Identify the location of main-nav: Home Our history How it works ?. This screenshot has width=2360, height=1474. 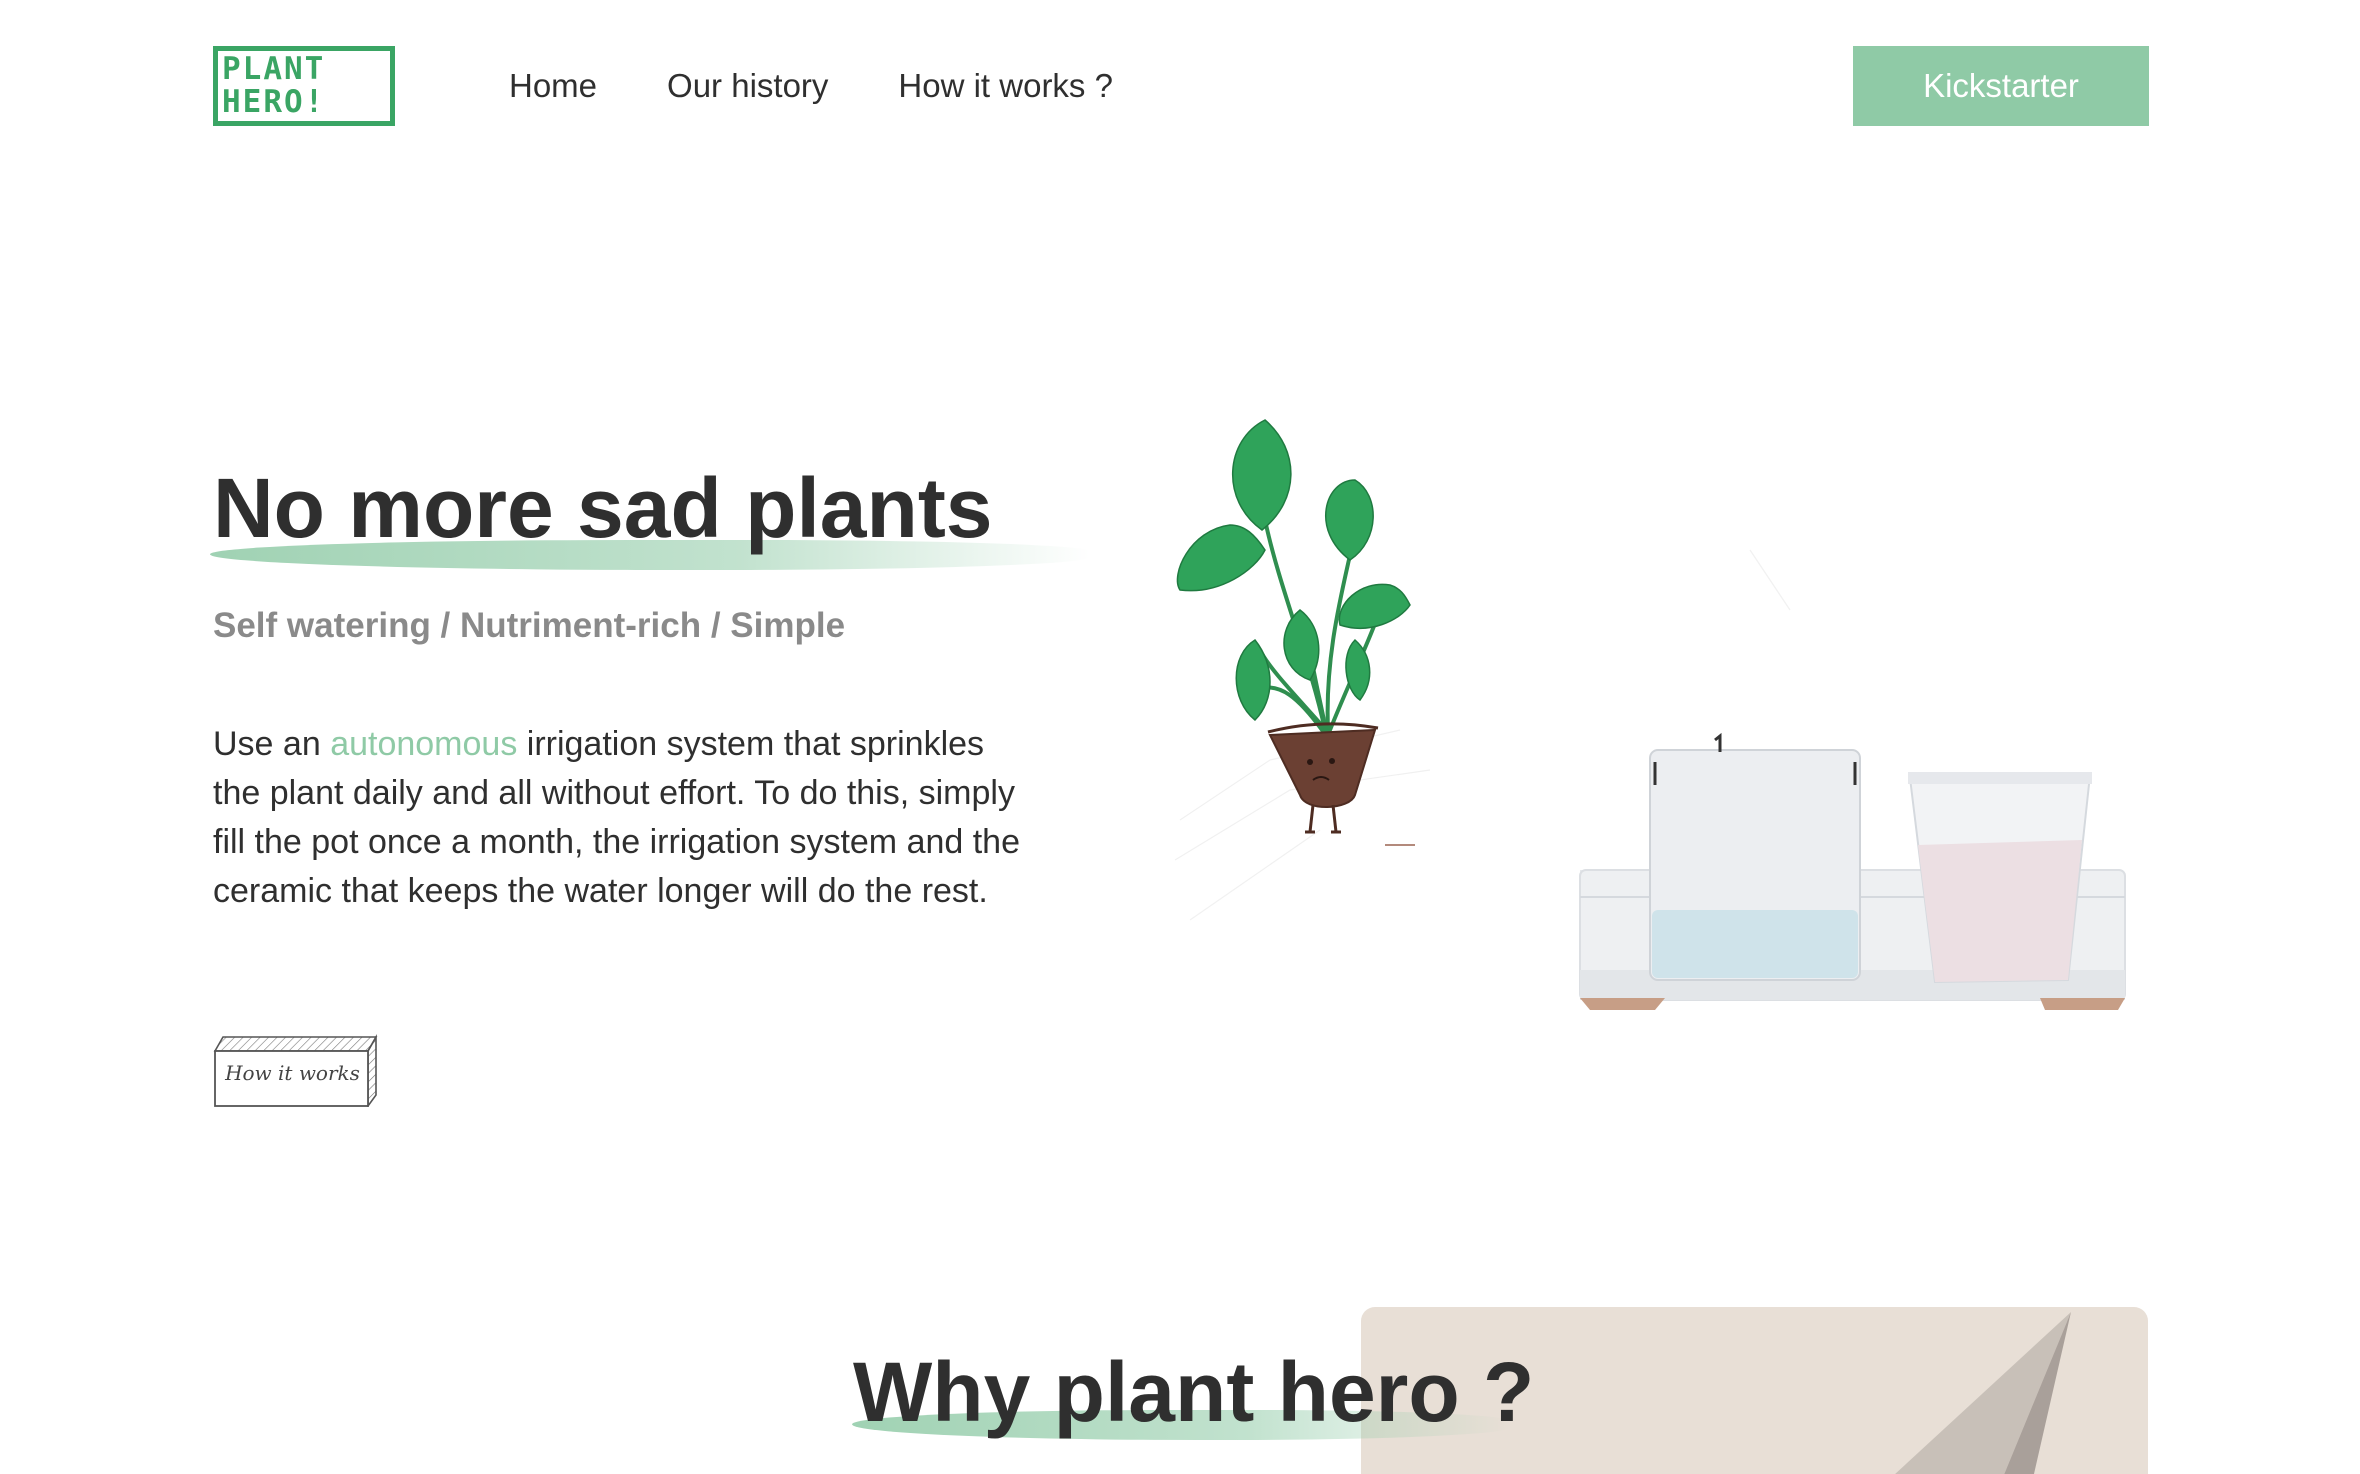
(846, 86).